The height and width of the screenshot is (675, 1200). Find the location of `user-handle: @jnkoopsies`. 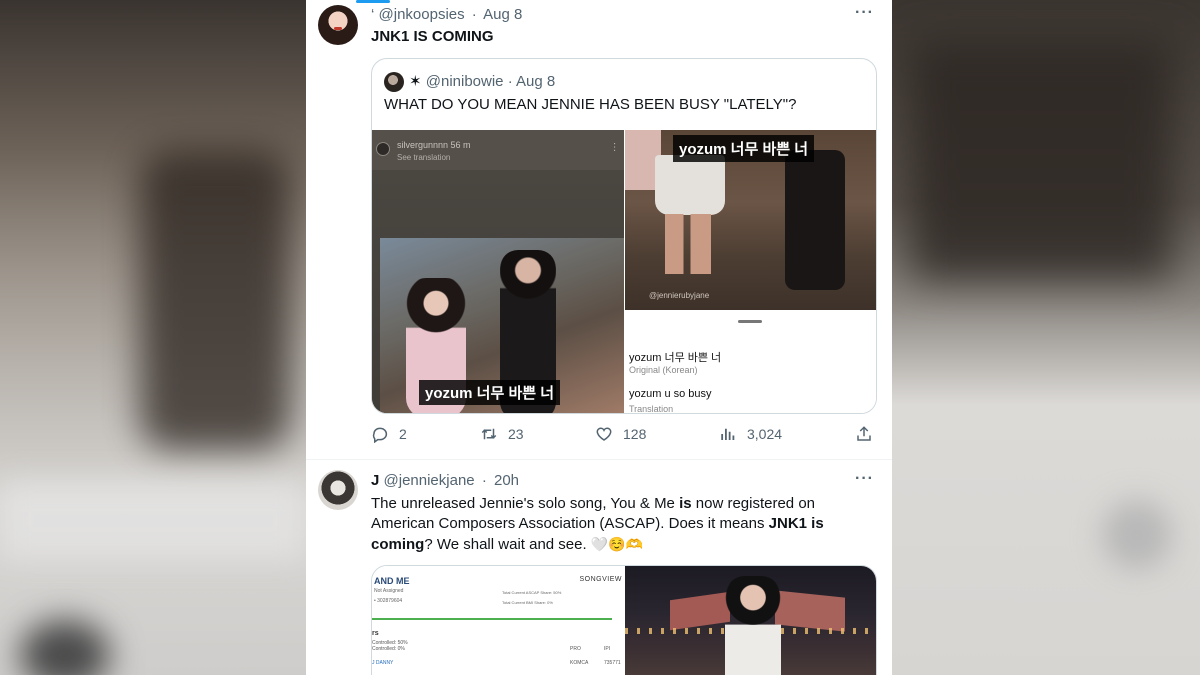

user-handle: @jnkoopsies is located at coordinates (422, 14).